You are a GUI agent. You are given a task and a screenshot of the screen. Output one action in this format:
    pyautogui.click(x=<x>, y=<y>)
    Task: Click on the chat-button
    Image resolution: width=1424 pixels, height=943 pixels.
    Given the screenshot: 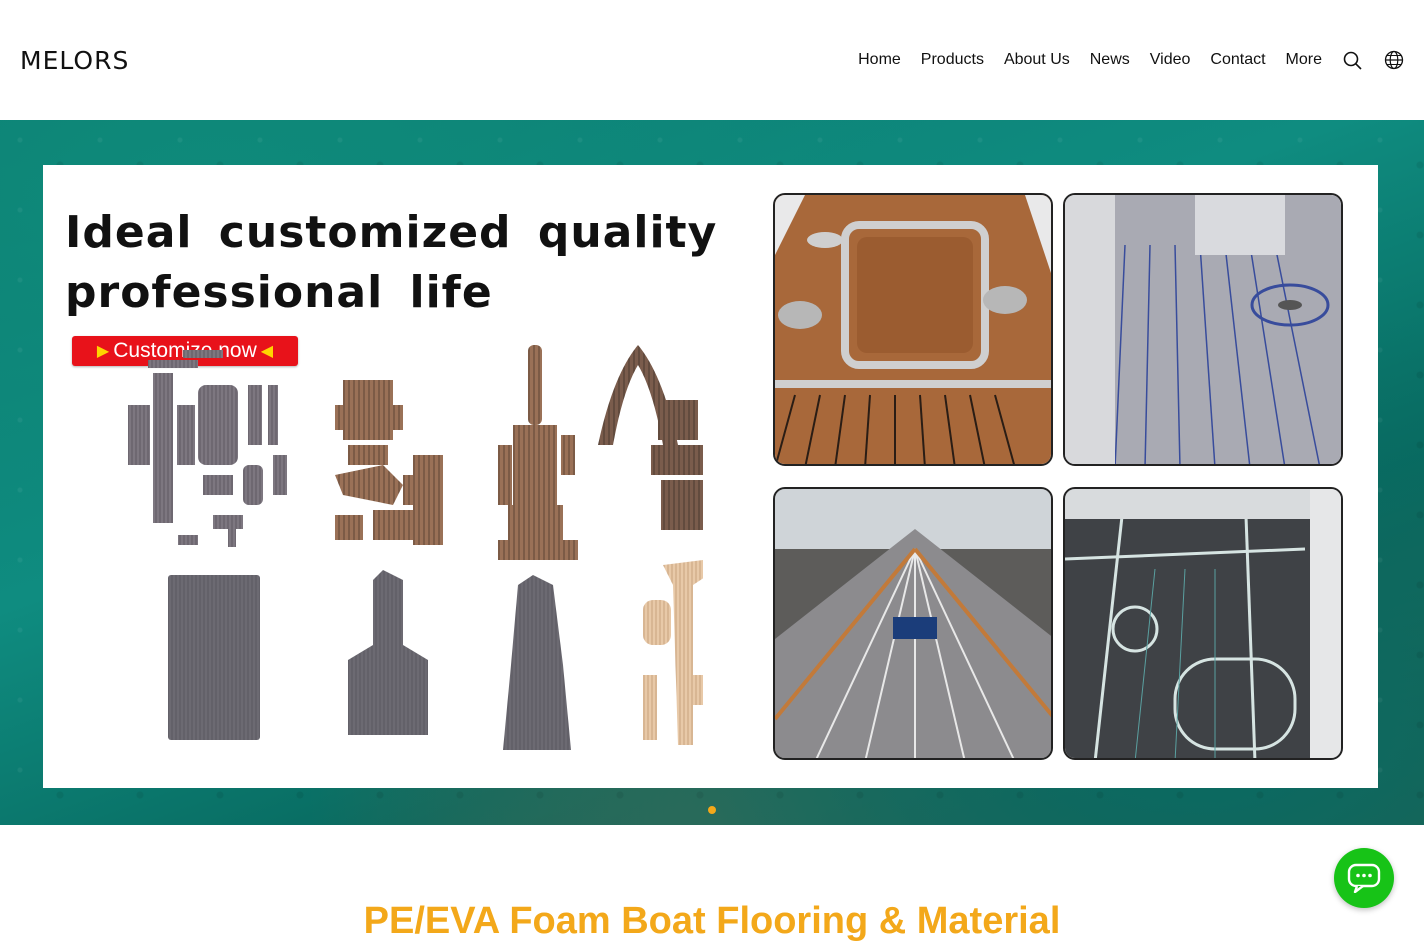 What is the action you would take?
    pyautogui.click(x=1364, y=878)
    